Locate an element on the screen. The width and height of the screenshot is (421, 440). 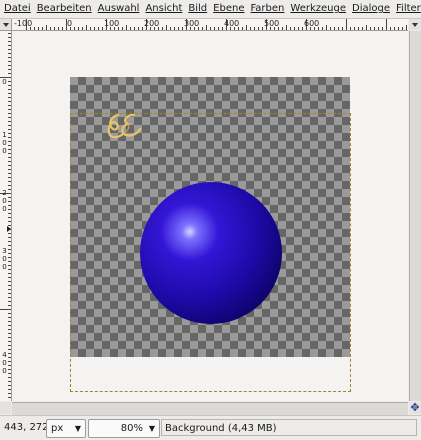
zoom-value: 80% is located at coordinates (131, 428).